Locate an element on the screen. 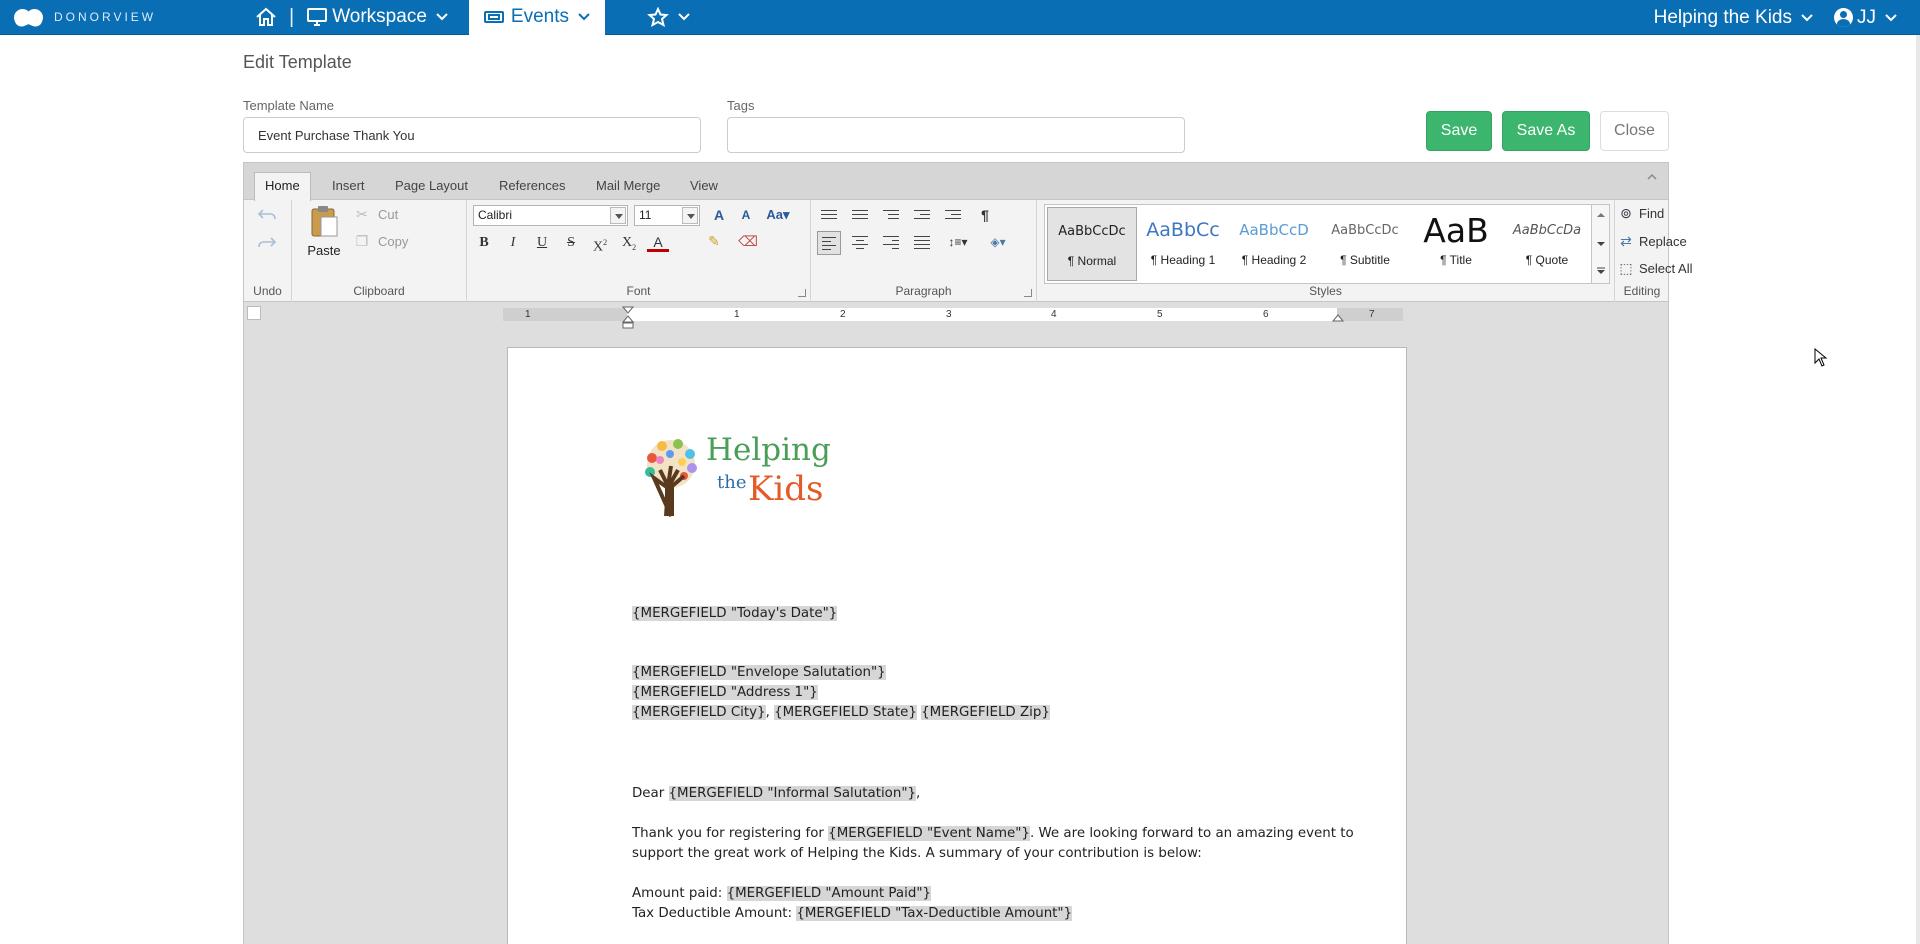 The image size is (1920, 944). font-name-select: Calibri is located at coordinates (550, 215).